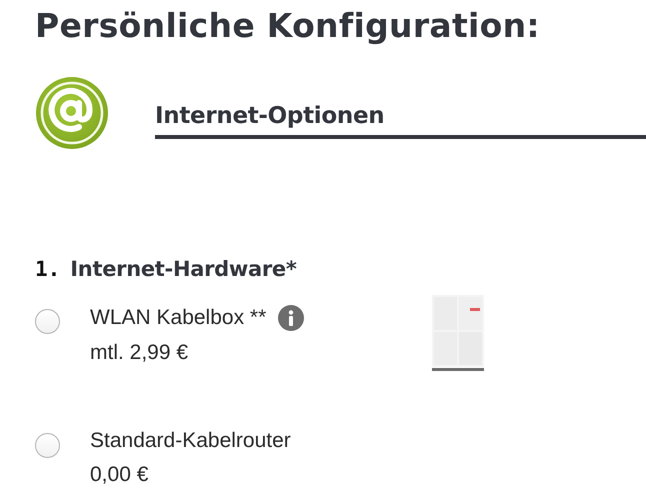  Describe the element at coordinates (47, 269) in the screenshot. I see `question-number: 1.` at that location.